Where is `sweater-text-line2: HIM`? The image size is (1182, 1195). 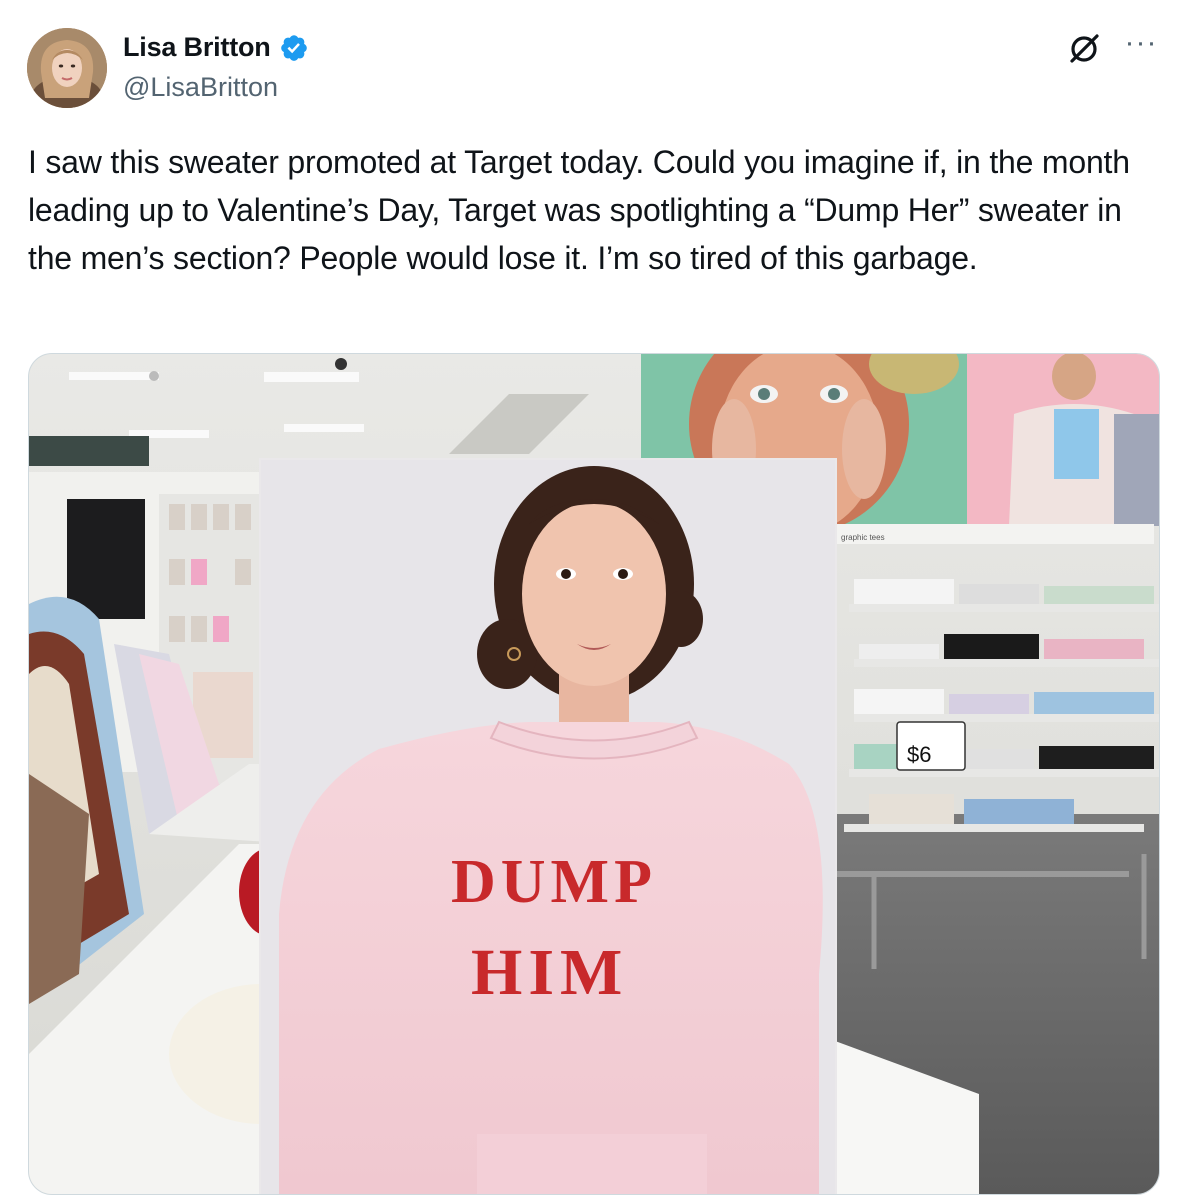
sweater-text-line2: HIM is located at coordinates (549, 972).